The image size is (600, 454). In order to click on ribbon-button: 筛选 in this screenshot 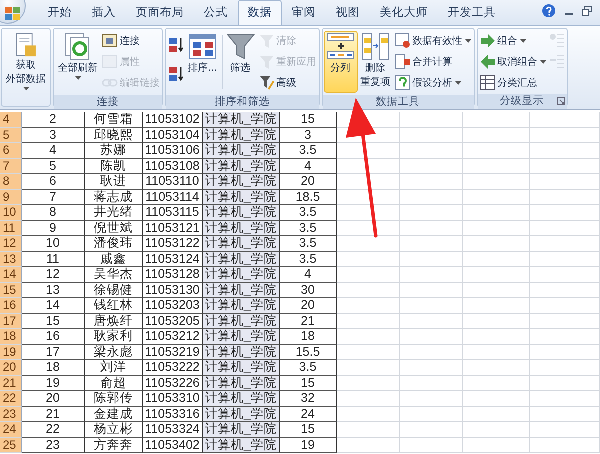, I will do `click(241, 62)`.